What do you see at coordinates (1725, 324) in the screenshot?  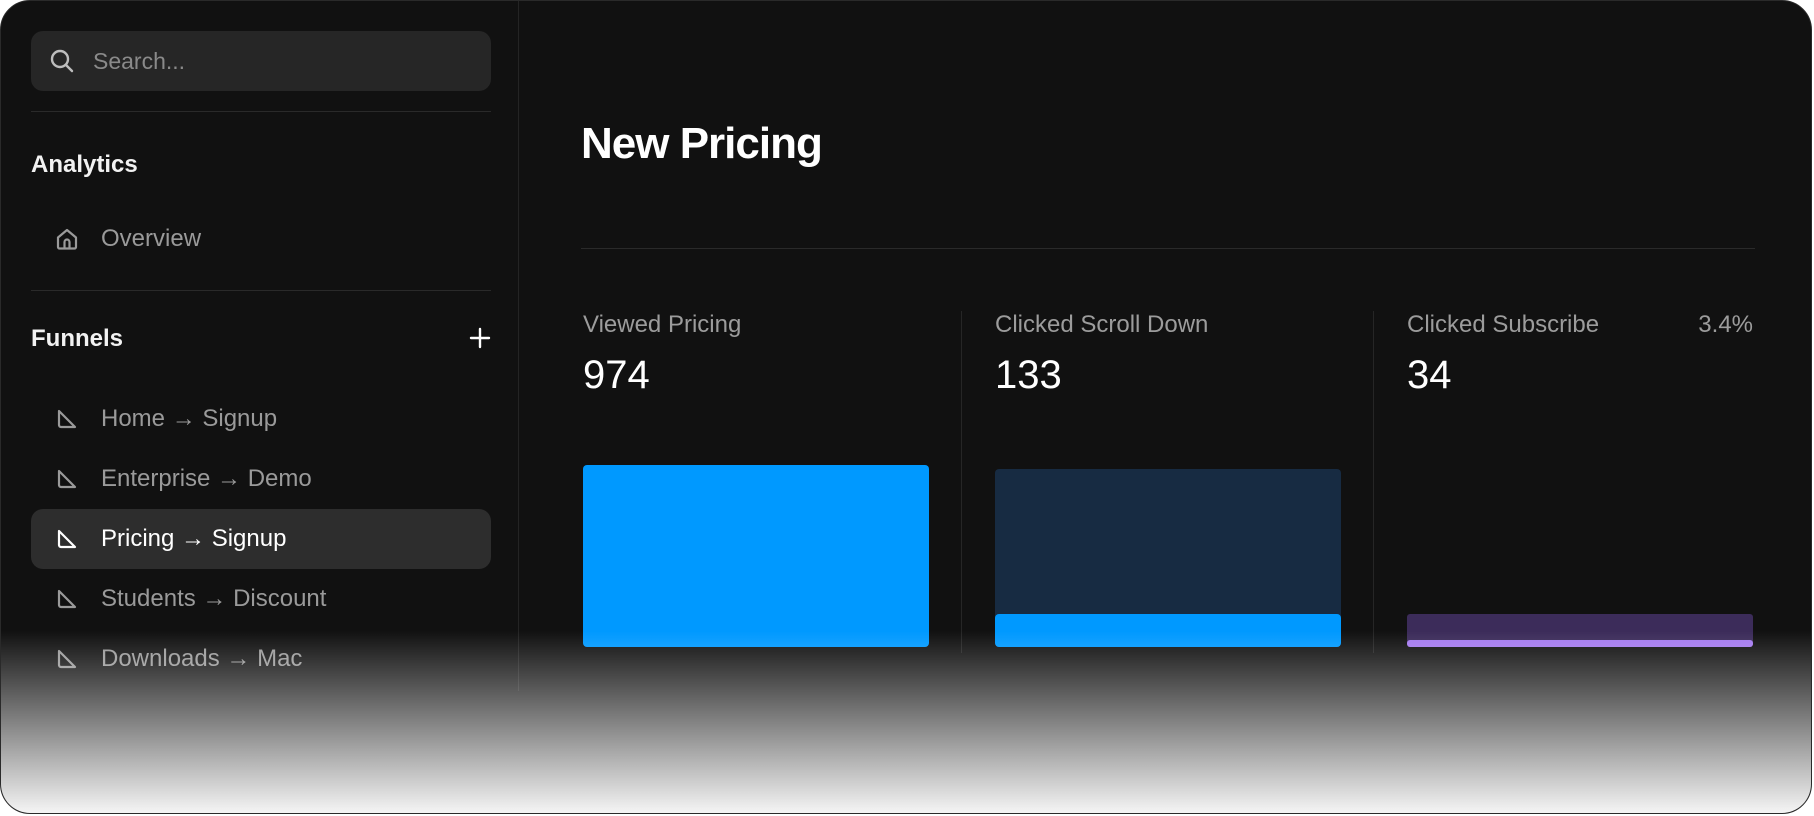 I see `conversion-percent: 3.4%` at bounding box center [1725, 324].